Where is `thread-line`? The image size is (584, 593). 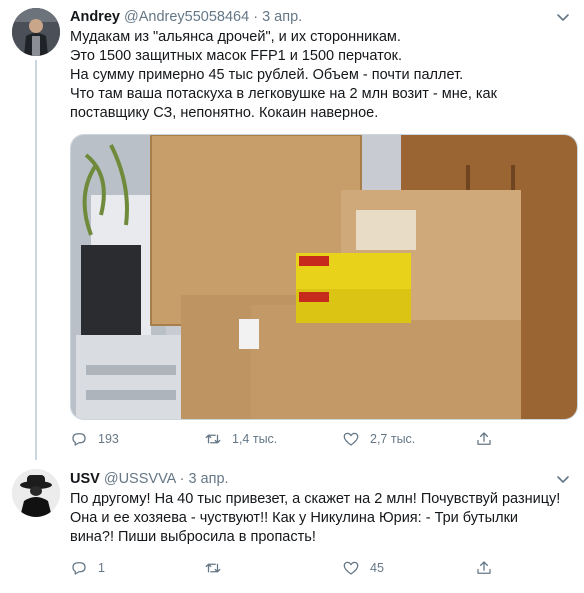
thread-line is located at coordinates (36, 260).